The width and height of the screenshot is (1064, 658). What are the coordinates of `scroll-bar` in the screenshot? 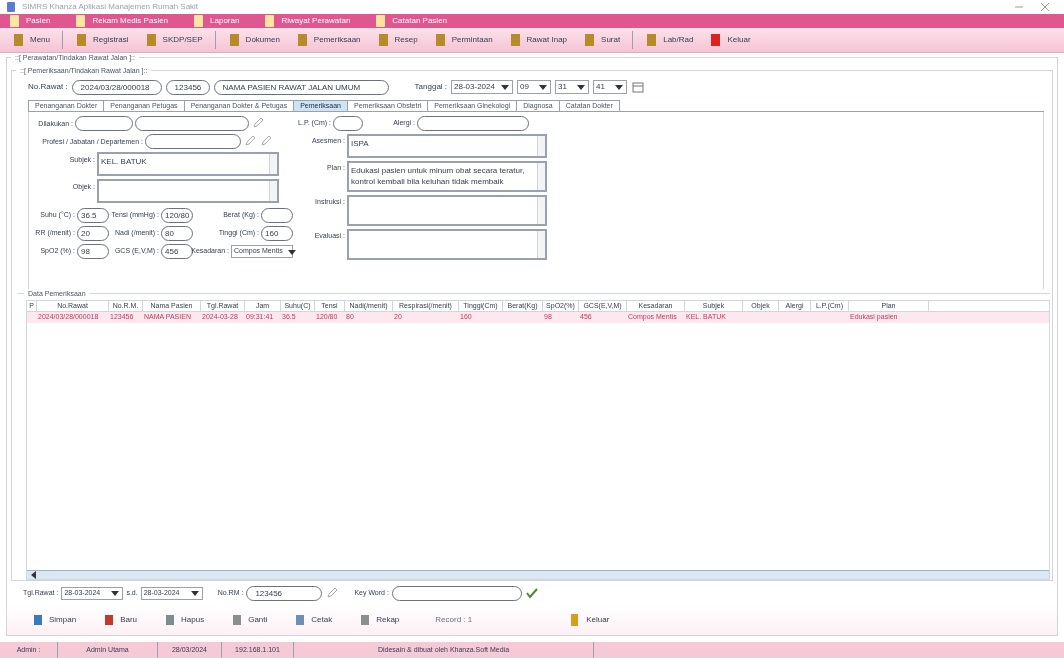 It's located at (538, 574).